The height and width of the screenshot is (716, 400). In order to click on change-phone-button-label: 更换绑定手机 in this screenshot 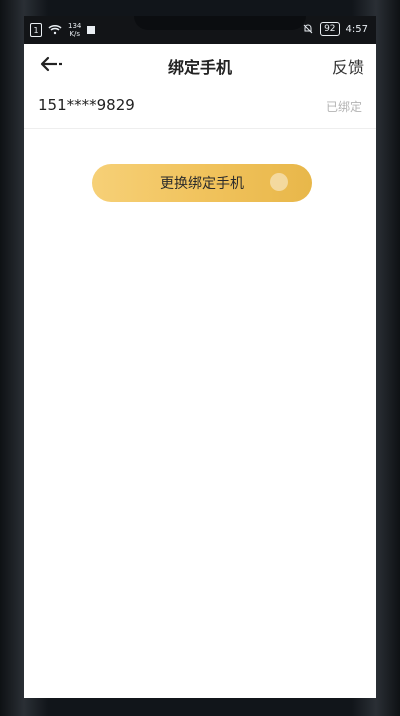, I will do `click(202, 184)`.